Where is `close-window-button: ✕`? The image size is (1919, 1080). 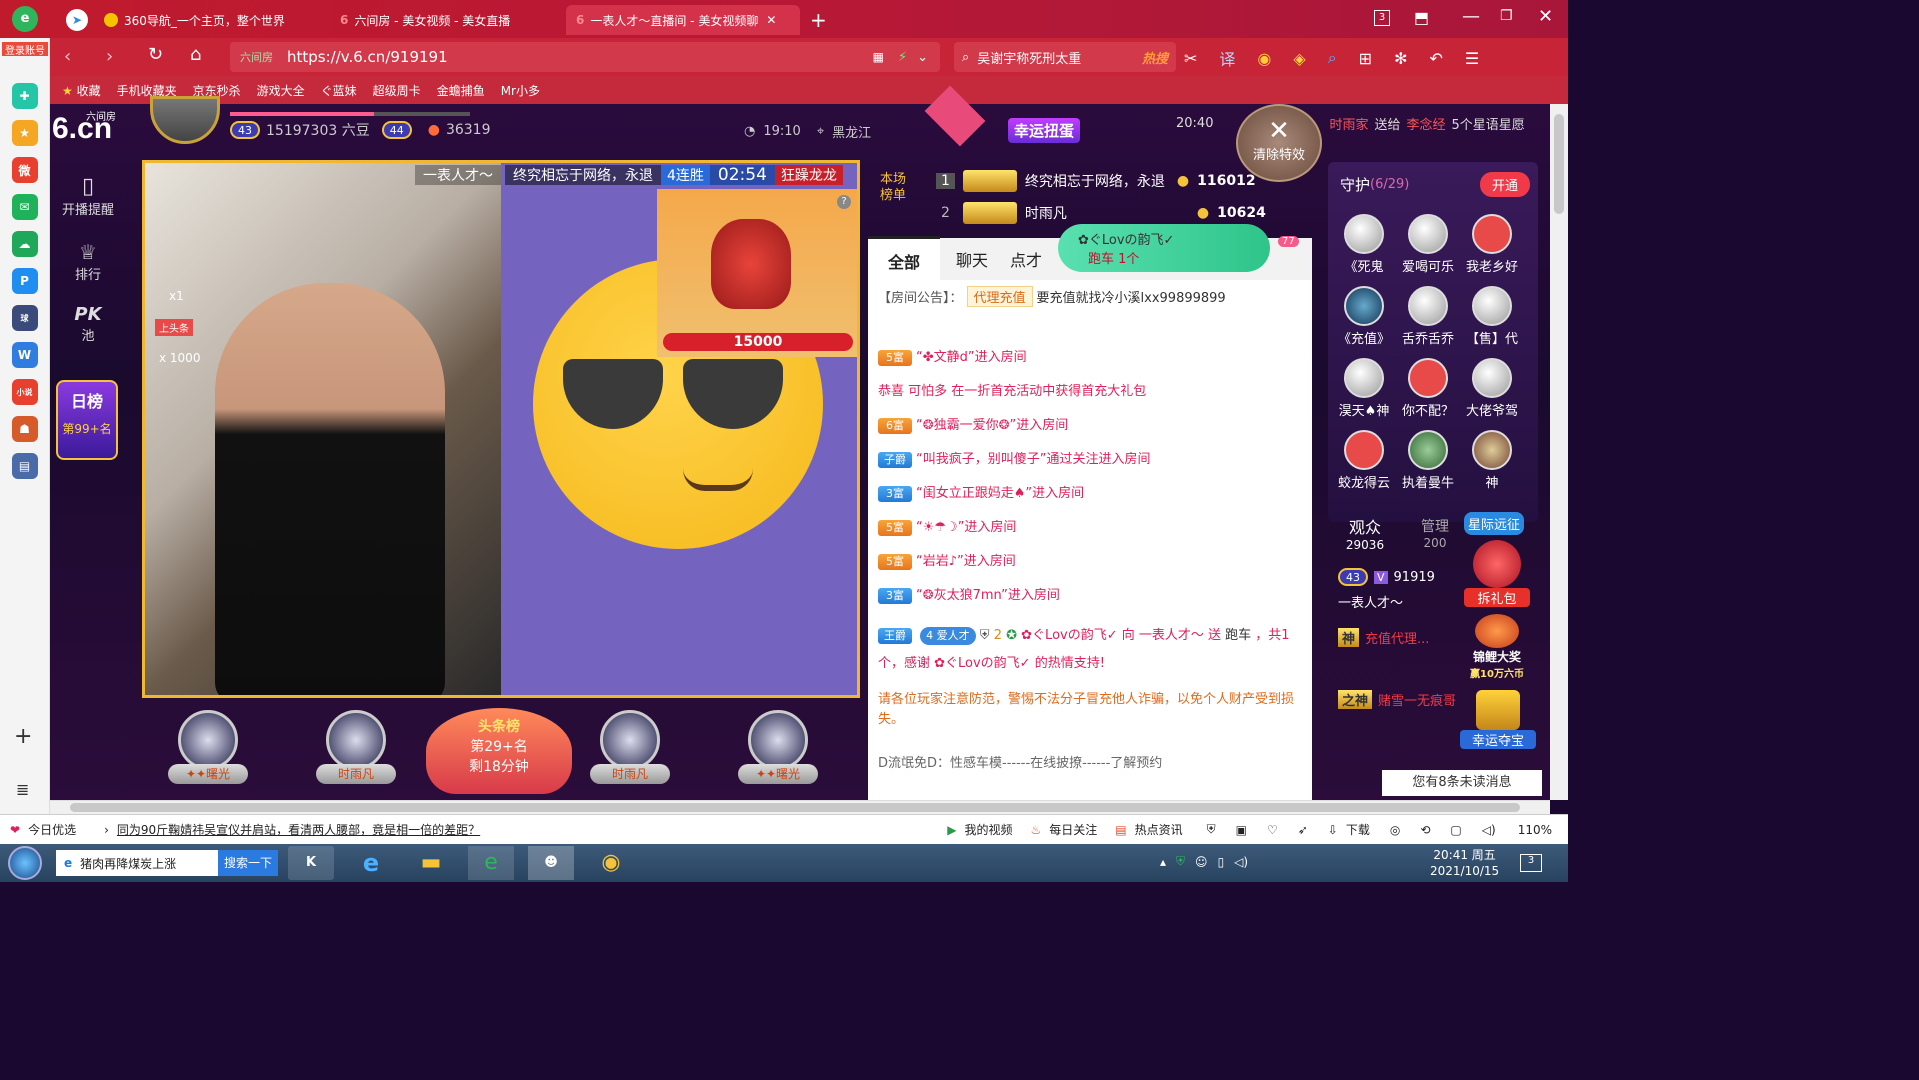
close-window-button: ✕ is located at coordinates (1545, 16).